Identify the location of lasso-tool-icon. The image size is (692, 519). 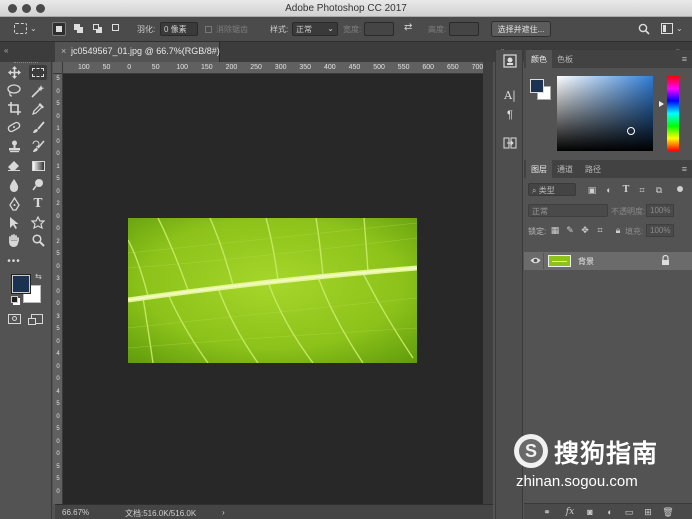
(14, 91).